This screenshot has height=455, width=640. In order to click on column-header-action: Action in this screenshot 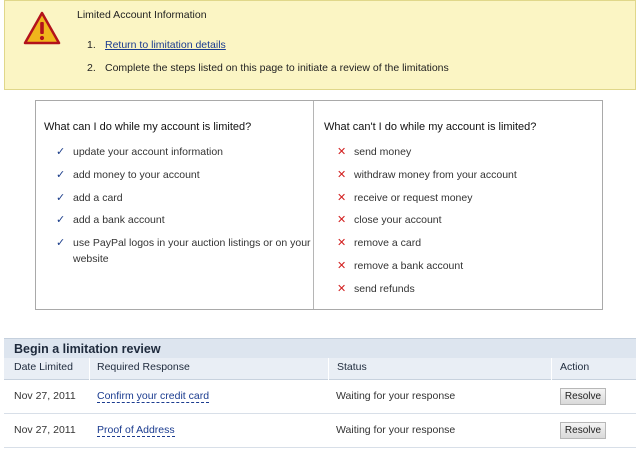, I will do `click(575, 367)`.